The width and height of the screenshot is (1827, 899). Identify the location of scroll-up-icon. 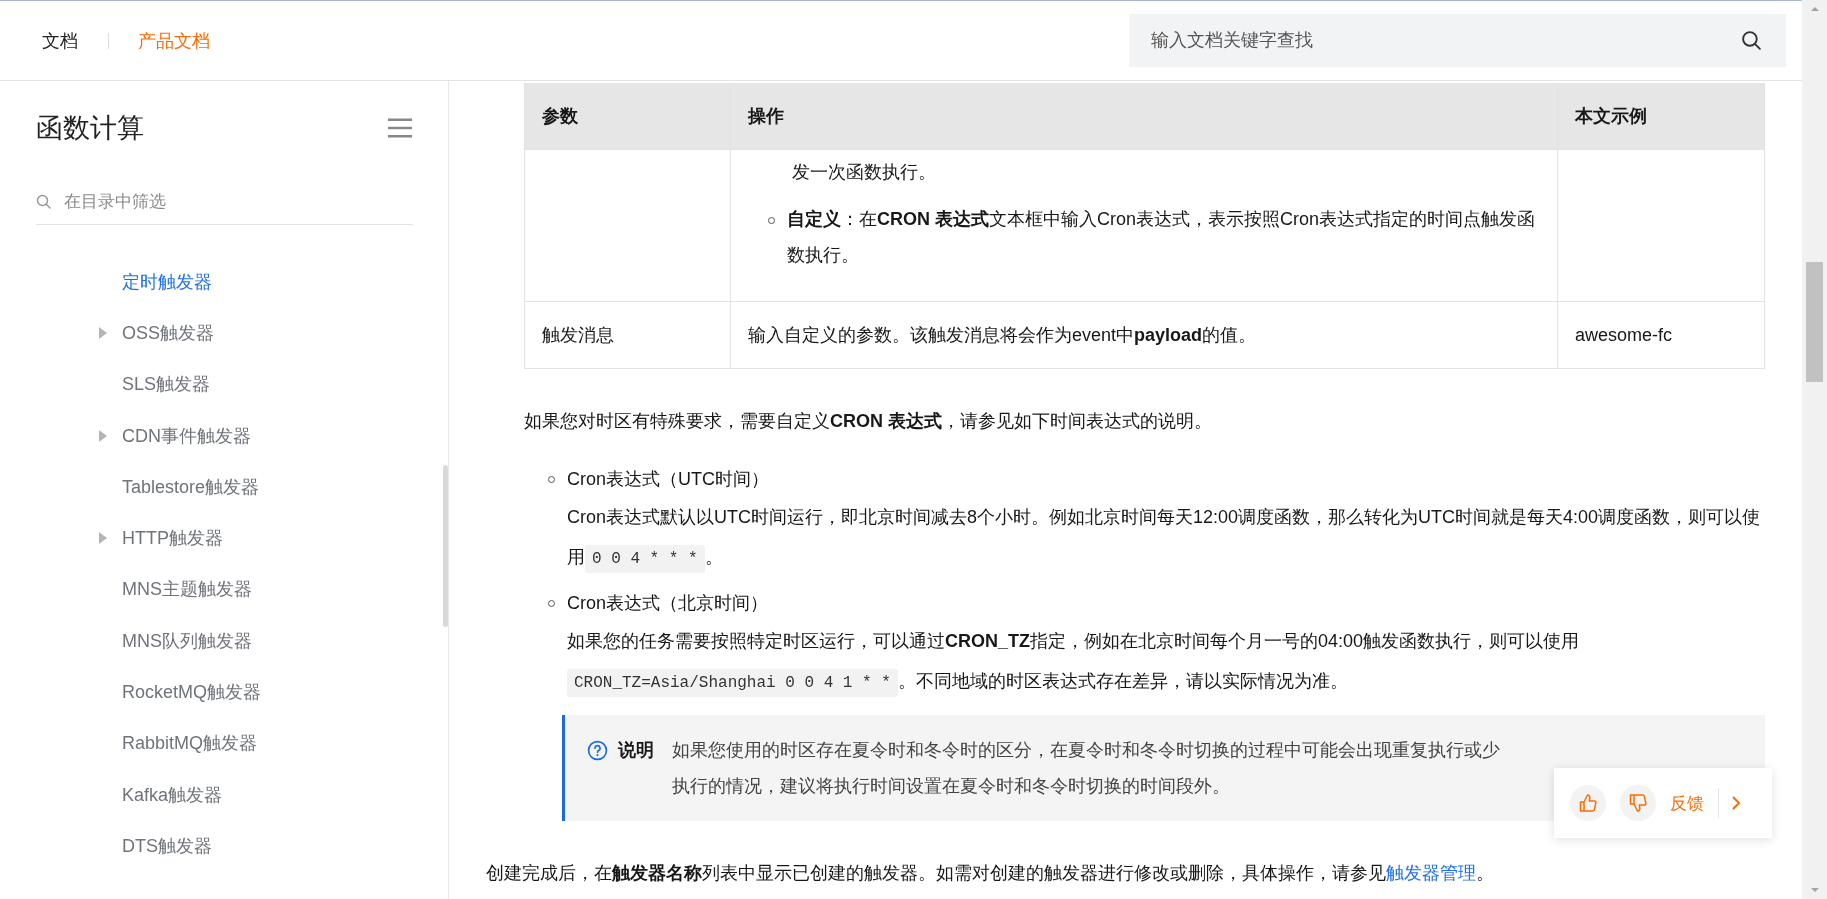
(1814, 9).